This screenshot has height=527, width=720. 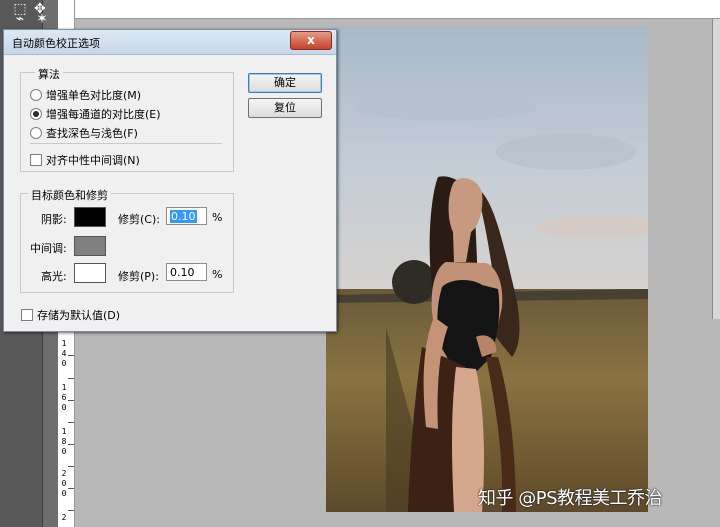 What do you see at coordinates (93, 160) in the screenshot?
I see `checkbox-label: 对齐中性中间调(N)` at bounding box center [93, 160].